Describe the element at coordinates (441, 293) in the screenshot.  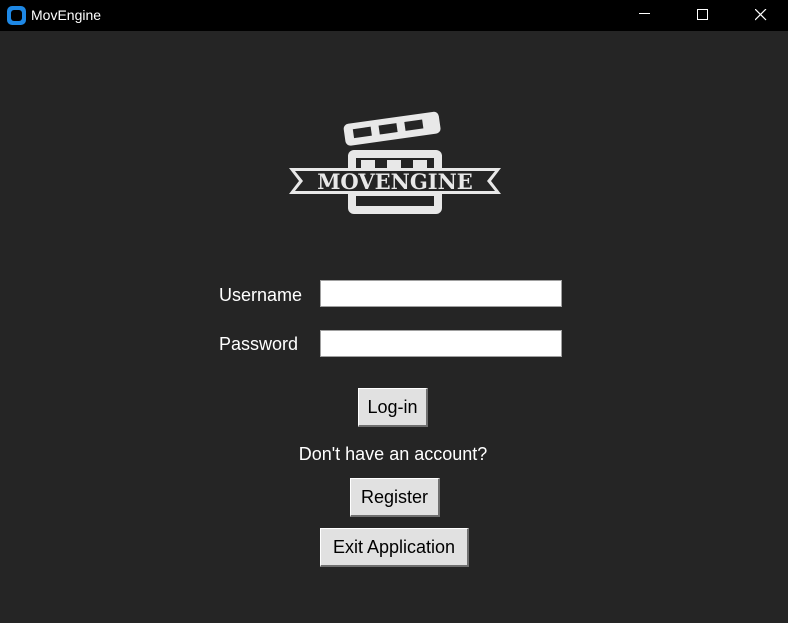
I see `username-input` at that location.